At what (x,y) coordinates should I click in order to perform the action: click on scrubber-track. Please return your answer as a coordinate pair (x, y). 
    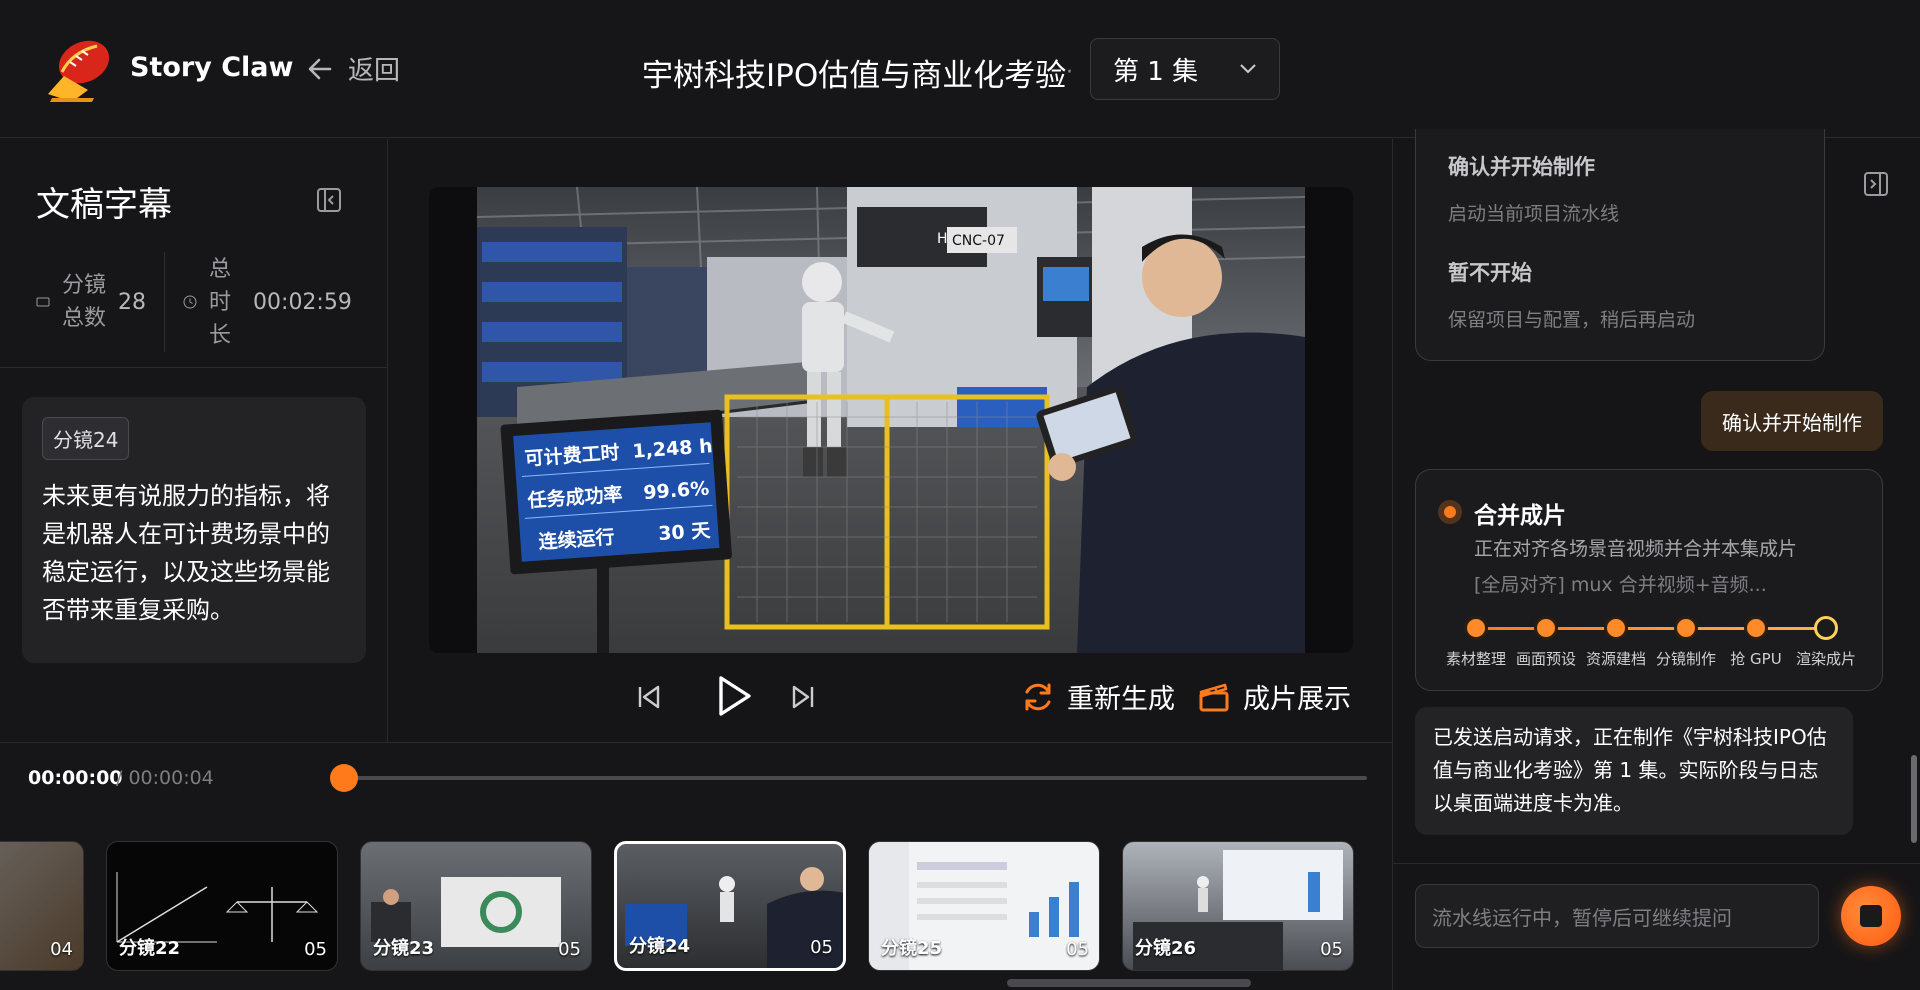
    Looking at the image, I should click on (856, 778).